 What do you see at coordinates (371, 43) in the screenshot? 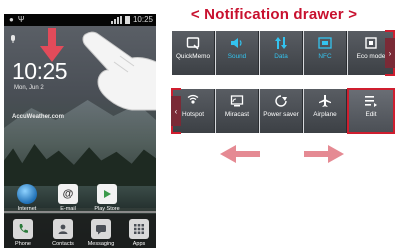
I see `eco-mode-icon` at bounding box center [371, 43].